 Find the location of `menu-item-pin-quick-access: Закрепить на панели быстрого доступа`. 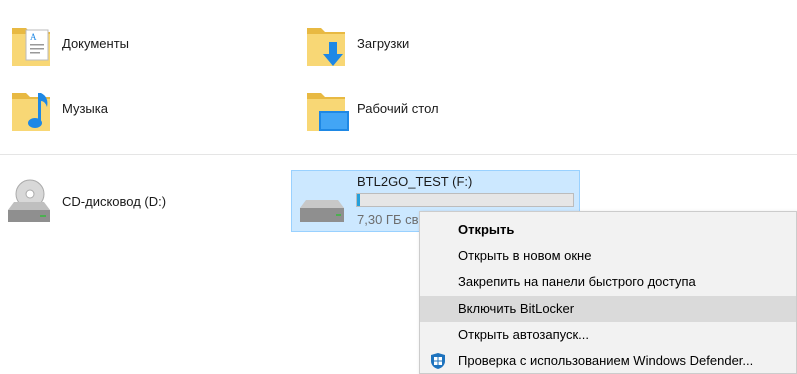

menu-item-pin-quick-access: Закрепить на панели быстрого доступа is located at coordinates (608, 282).